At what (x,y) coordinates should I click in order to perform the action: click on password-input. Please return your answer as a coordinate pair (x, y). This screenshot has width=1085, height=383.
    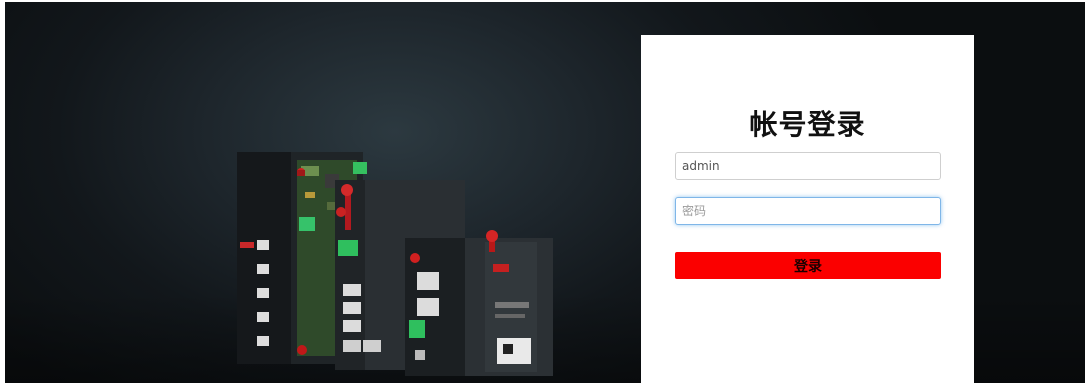
    Looking at the image, I should click on (808, 211).